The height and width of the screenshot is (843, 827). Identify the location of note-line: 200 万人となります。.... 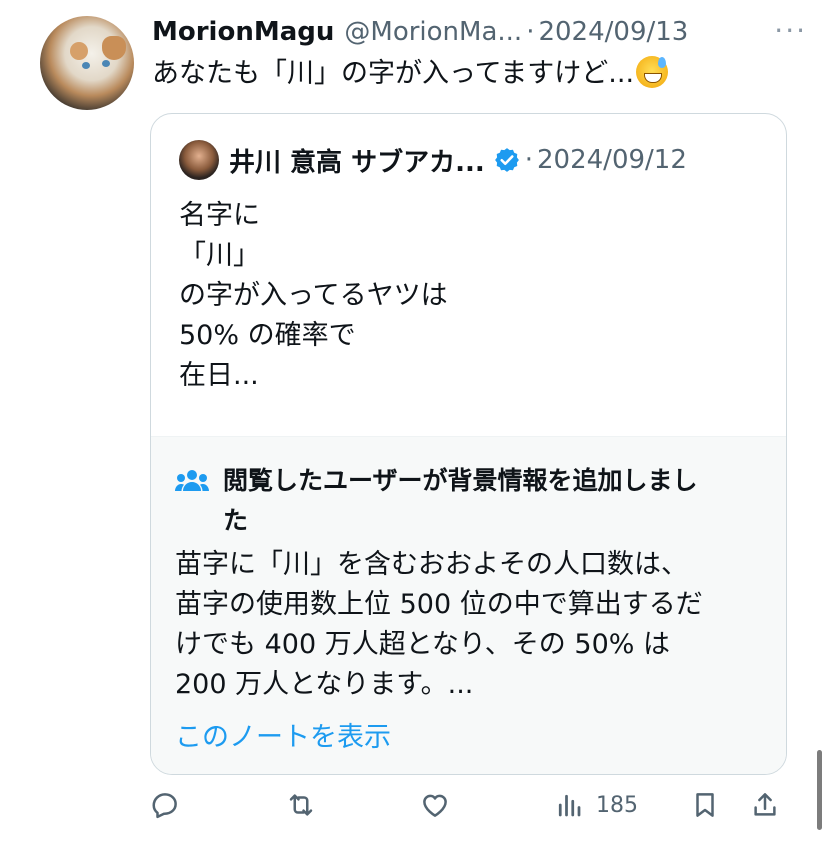
(324, 684).